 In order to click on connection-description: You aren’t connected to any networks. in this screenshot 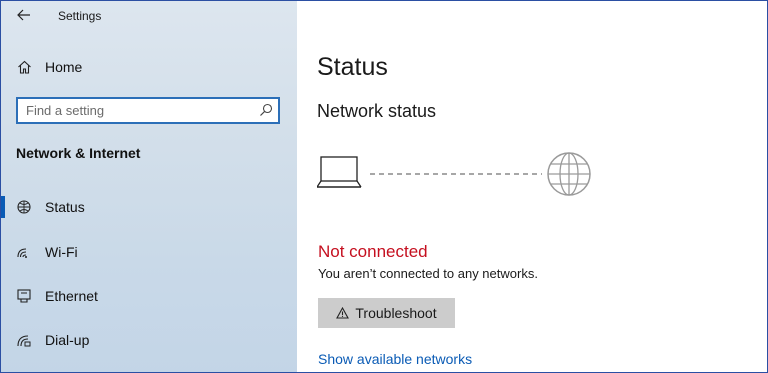, I will do `click(428, 273)`.